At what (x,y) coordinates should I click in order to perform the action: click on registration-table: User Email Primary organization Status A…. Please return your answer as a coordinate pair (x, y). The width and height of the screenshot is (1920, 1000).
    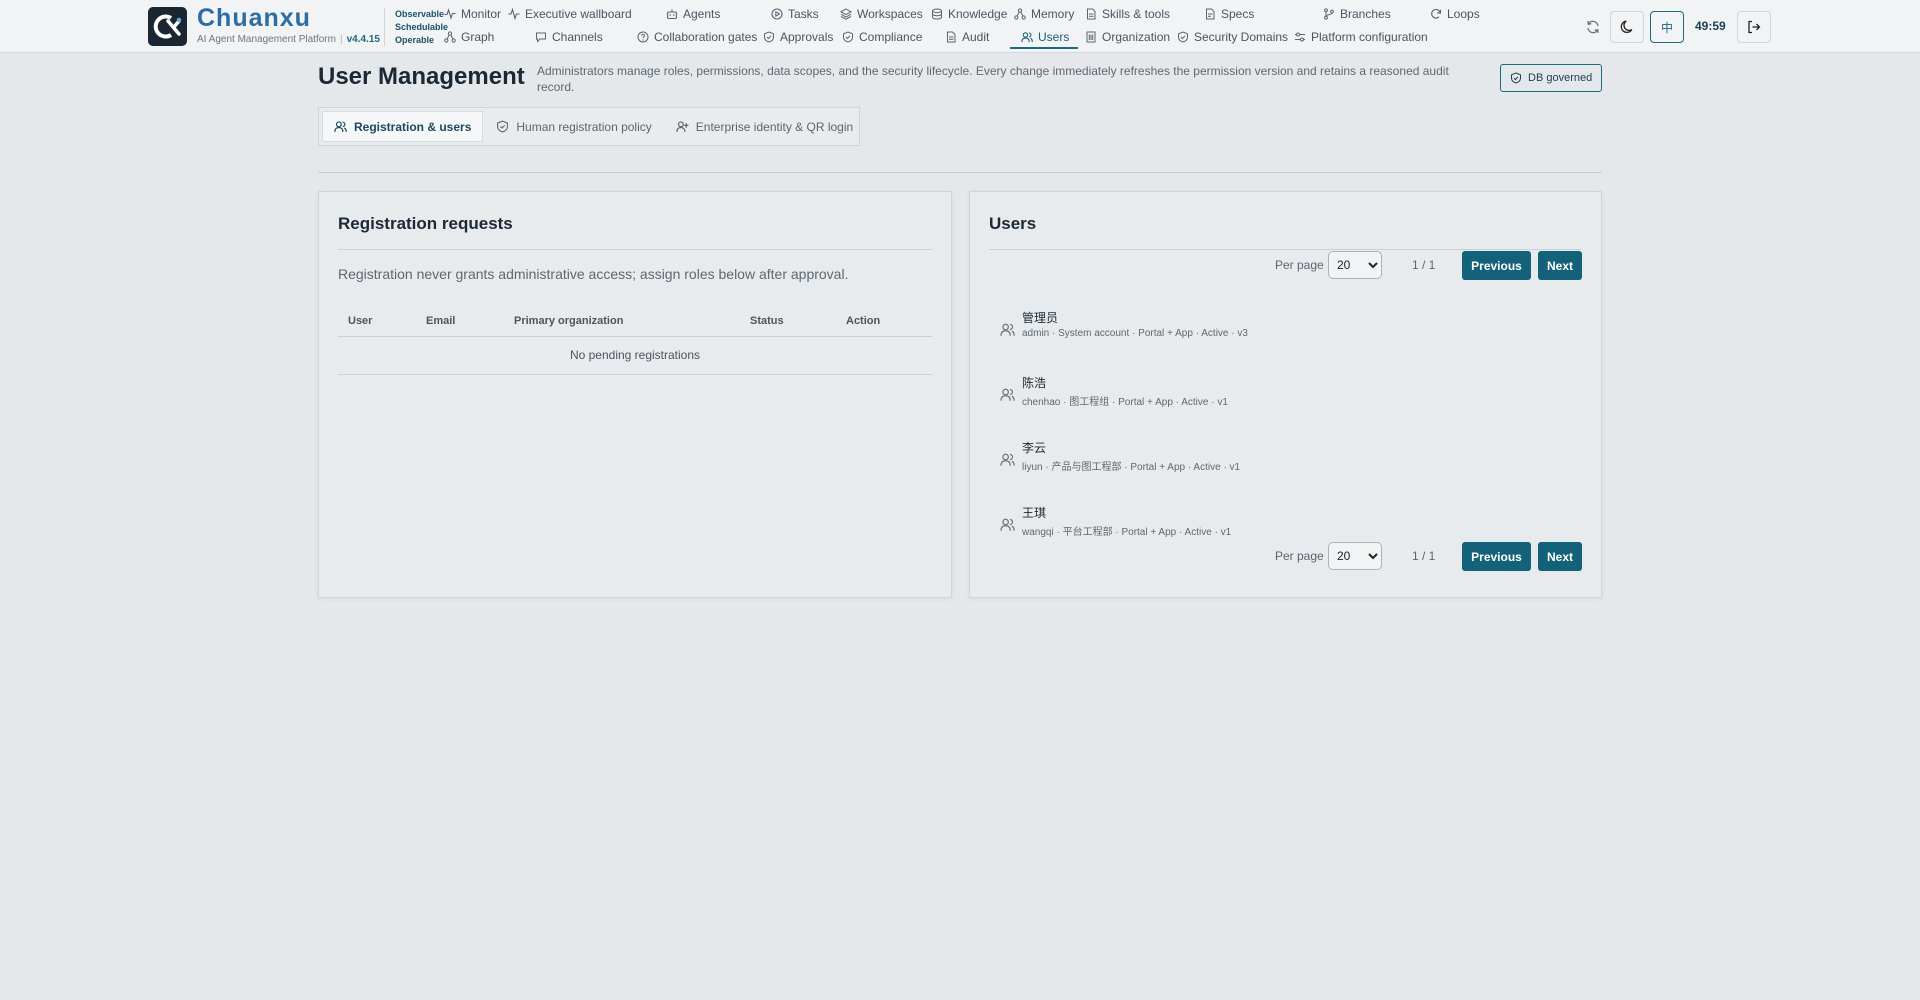
    Looking at the image, I should click on (635, 340).